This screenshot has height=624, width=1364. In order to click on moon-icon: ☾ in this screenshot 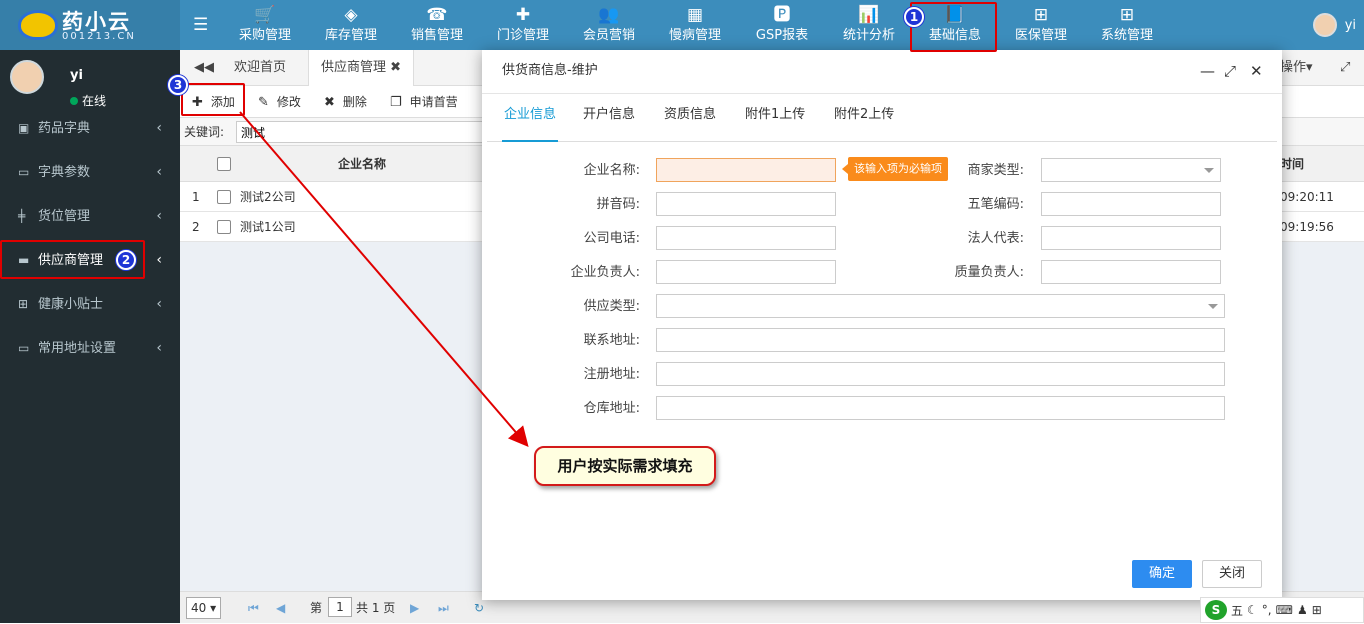, I will do `click(1252, 610)`.